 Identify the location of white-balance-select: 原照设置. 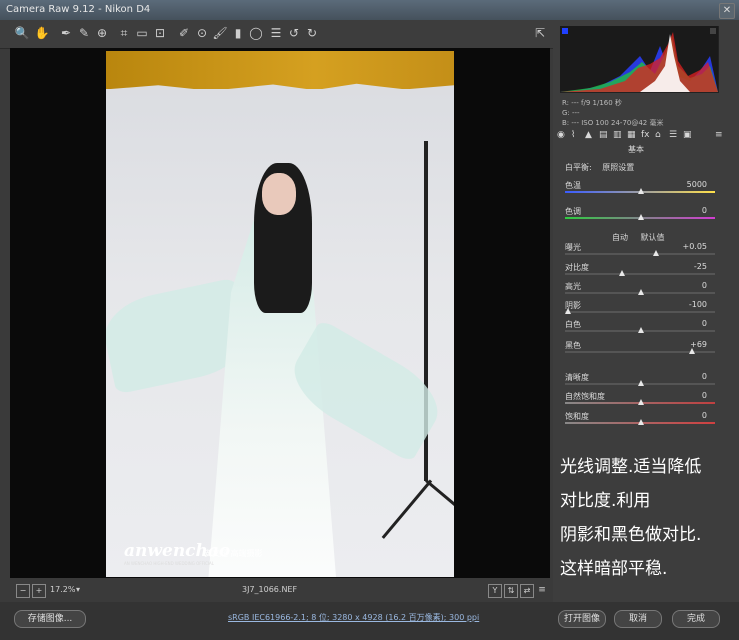
(618, 167).